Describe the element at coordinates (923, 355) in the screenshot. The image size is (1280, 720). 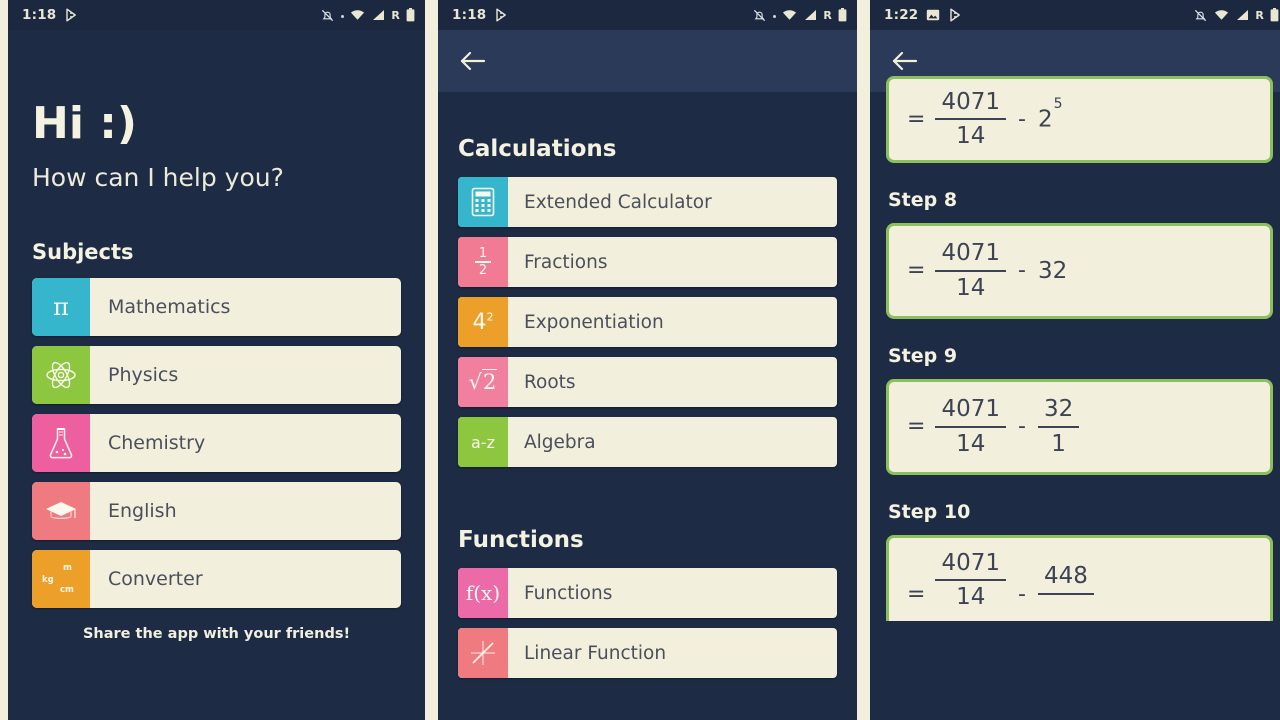
I see `step-label: Step 9` at that location.